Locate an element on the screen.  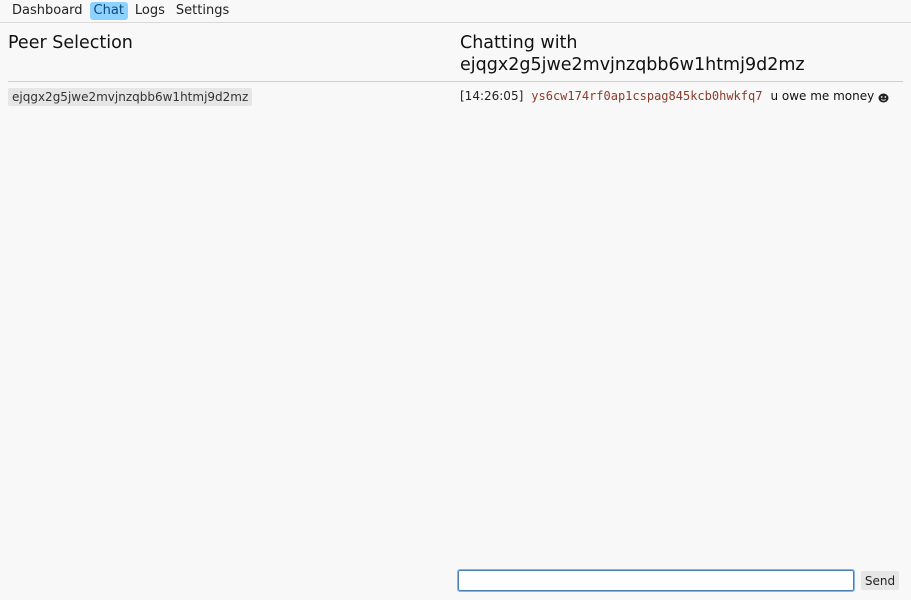
header-divider is located at coordinates (455, 81).